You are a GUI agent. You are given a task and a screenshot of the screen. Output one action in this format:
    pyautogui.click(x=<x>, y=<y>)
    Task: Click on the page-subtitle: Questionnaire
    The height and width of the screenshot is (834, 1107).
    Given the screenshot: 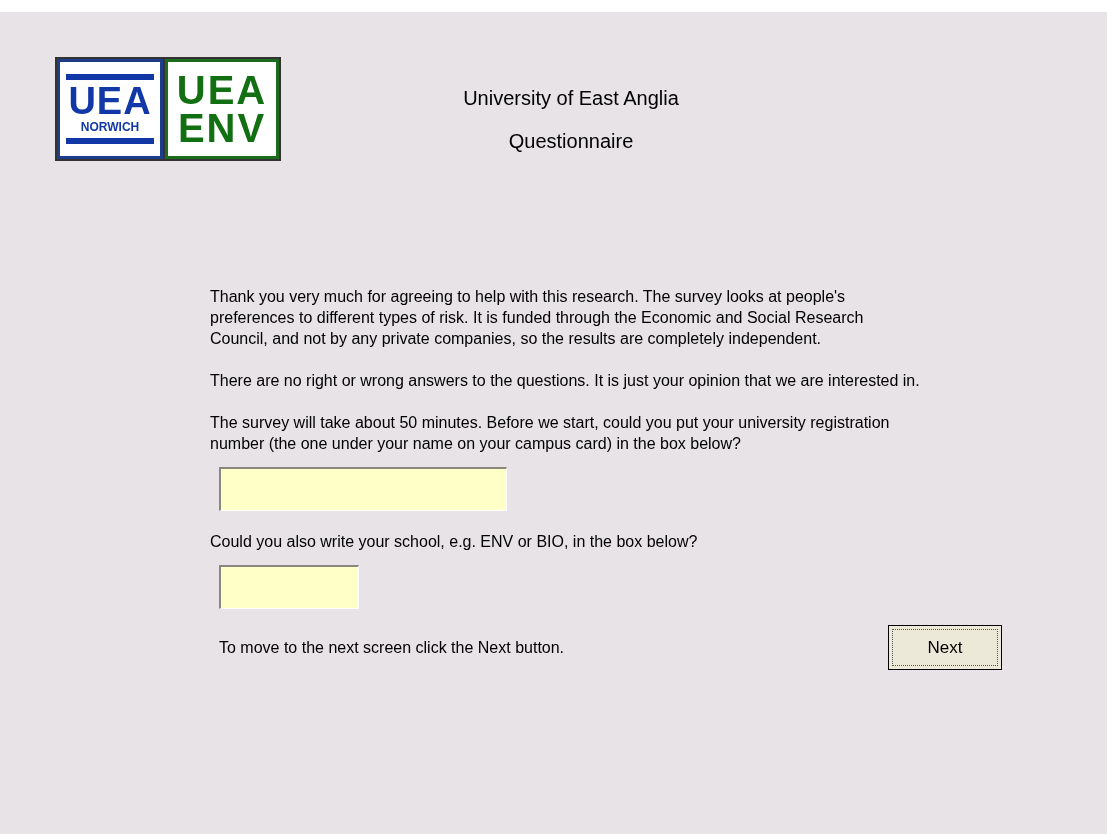 What is the action you would take?
    pyautogui.click(x=571, y=141)
    